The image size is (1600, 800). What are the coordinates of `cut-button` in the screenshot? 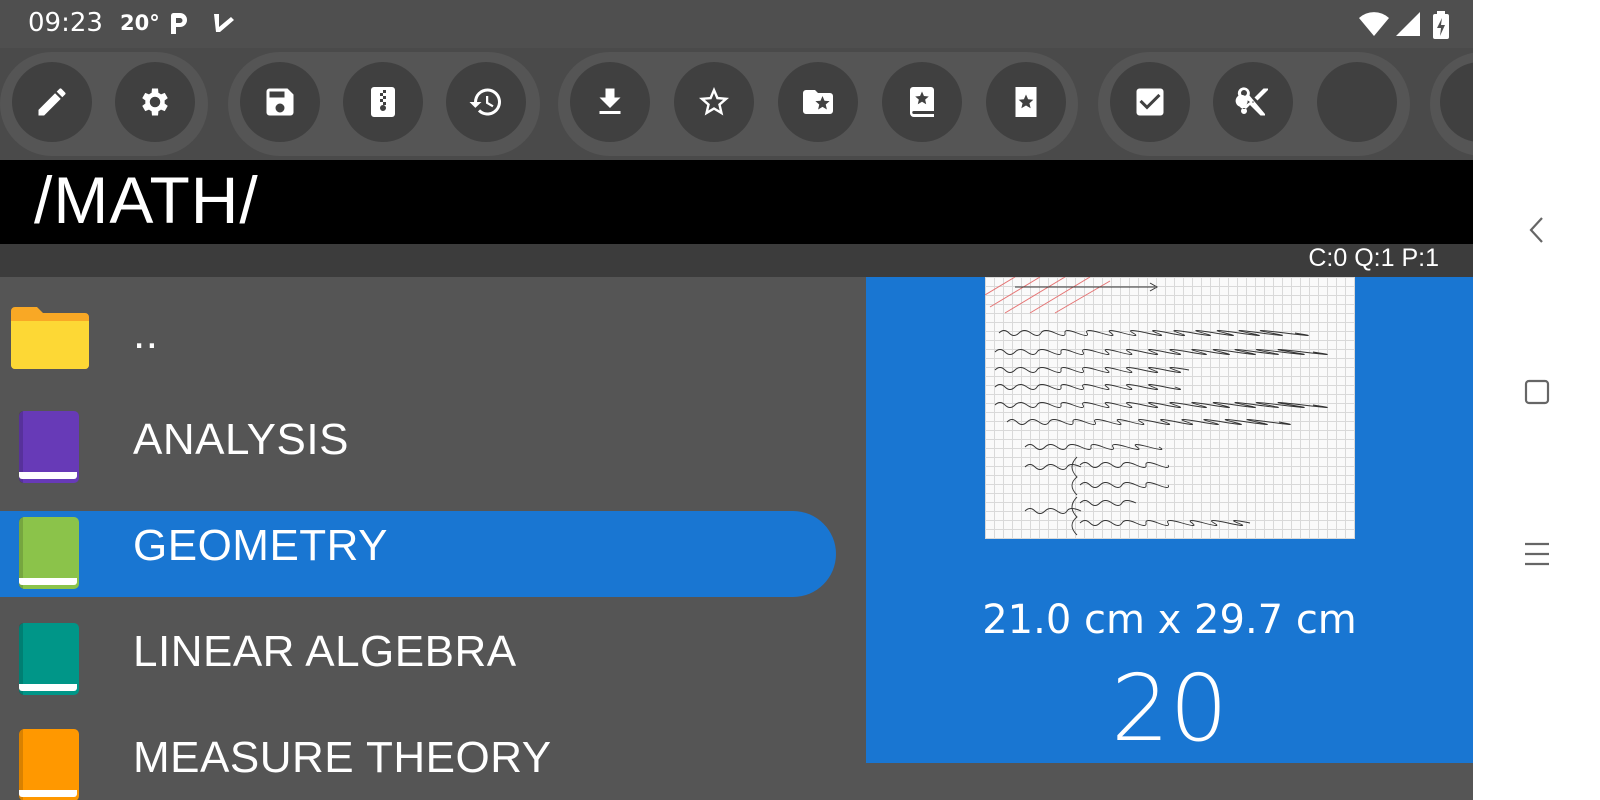 It's located at (1253, 102).